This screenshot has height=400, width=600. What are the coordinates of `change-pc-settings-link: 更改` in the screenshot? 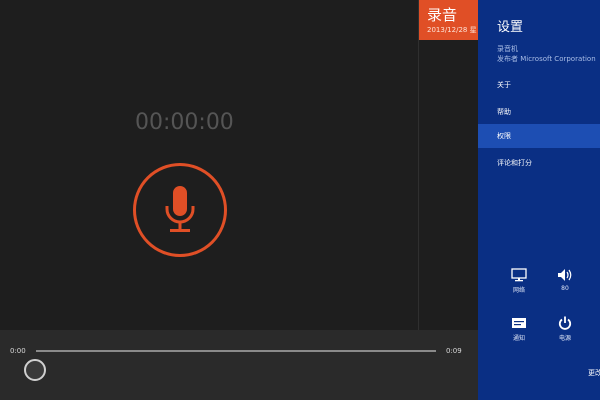 It's located at (594, 373).